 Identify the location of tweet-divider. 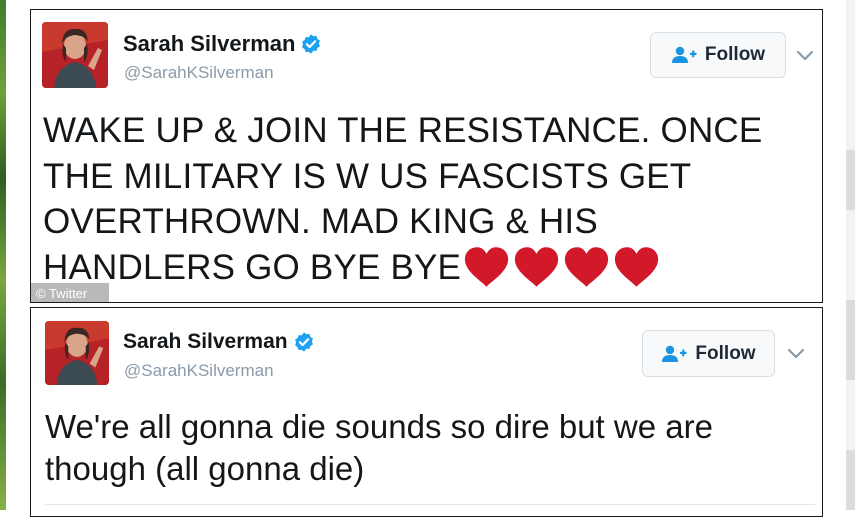
(430, 504).